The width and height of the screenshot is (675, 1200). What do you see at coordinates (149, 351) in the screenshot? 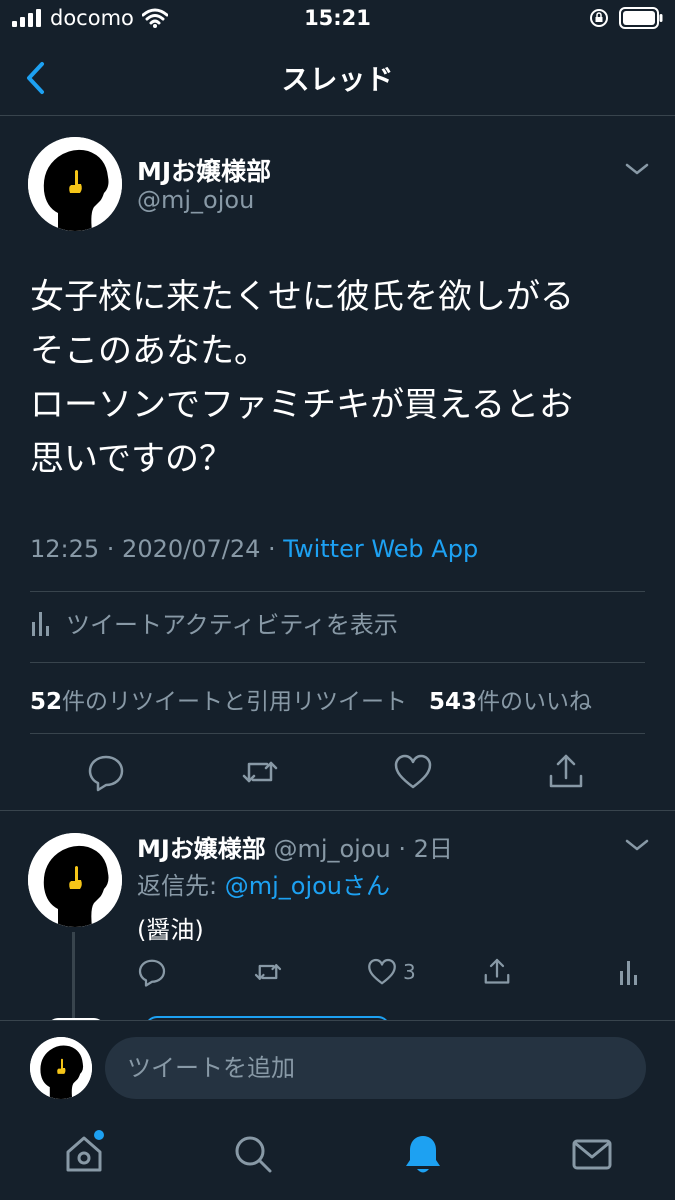
I see `tweet-text-line: そこのあなた。` at bounding box center [149, 351].